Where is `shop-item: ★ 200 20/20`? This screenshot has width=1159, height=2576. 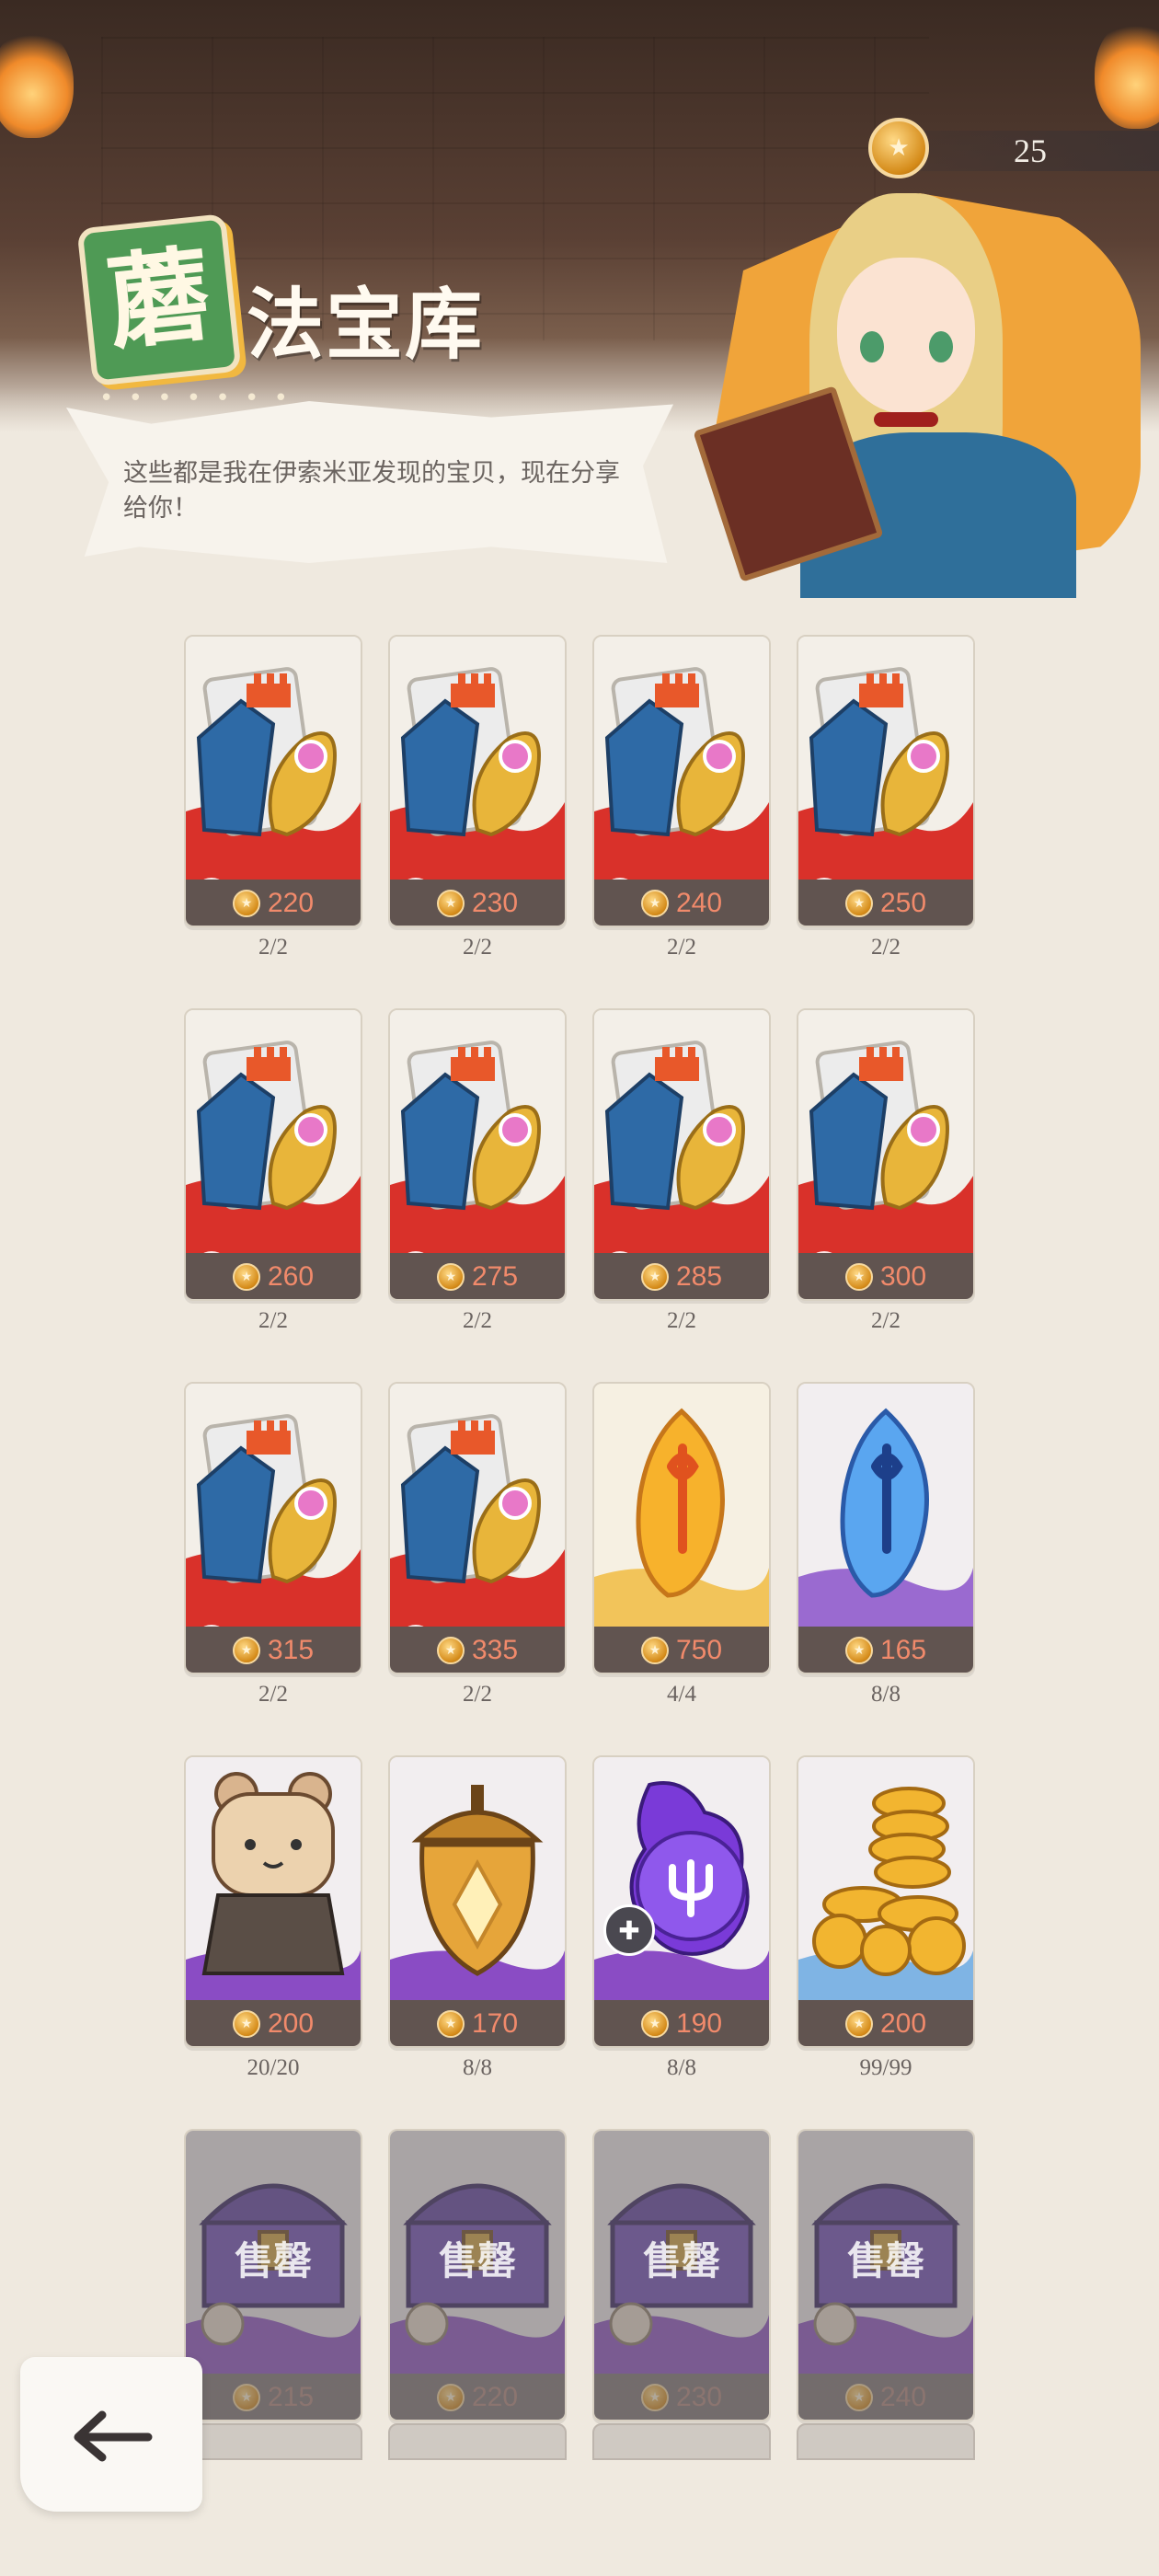
shop-item: ★ 200 20/20 is located at coordinates (273, 1917).